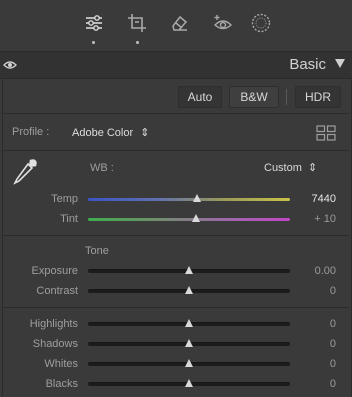 The image size is (352, 397). Describe the element at coordinates (103, 133) in the screenshot. I see `profile-value: Adobe Color` at that location.